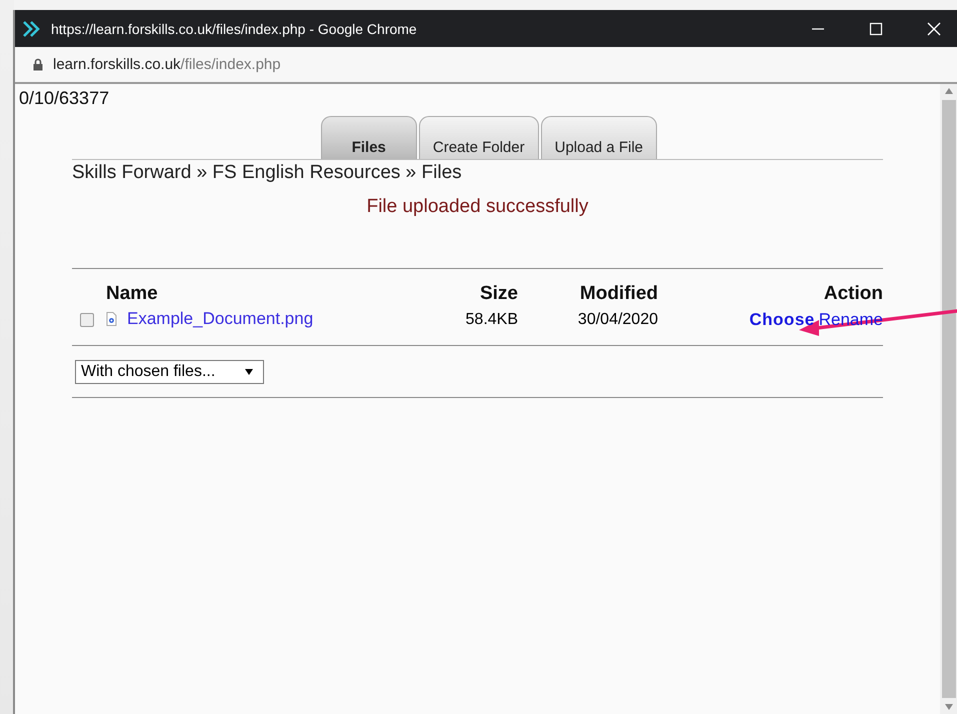 The image size is (957, 714). What do you see at coordinates (948, 707) in the screenshot?
I see `scroll-down-icon` at bounding box center [948, 707].